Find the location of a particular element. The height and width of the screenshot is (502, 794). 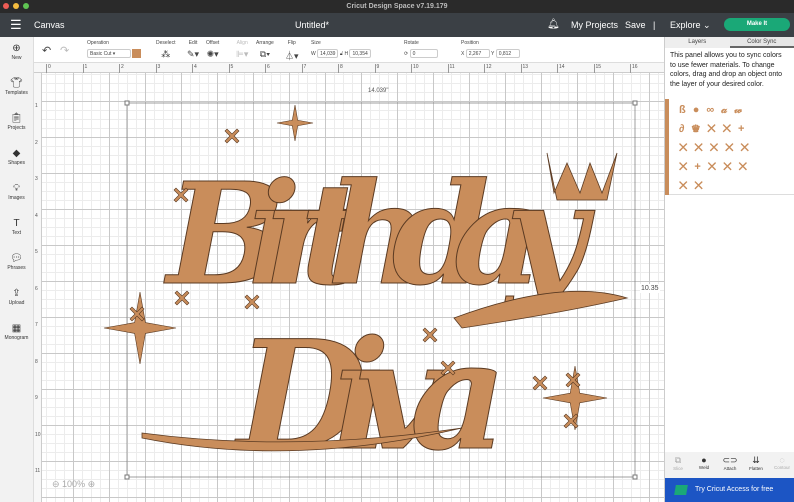

sidebar-label: Phrases is located at coordinates (16, 268).